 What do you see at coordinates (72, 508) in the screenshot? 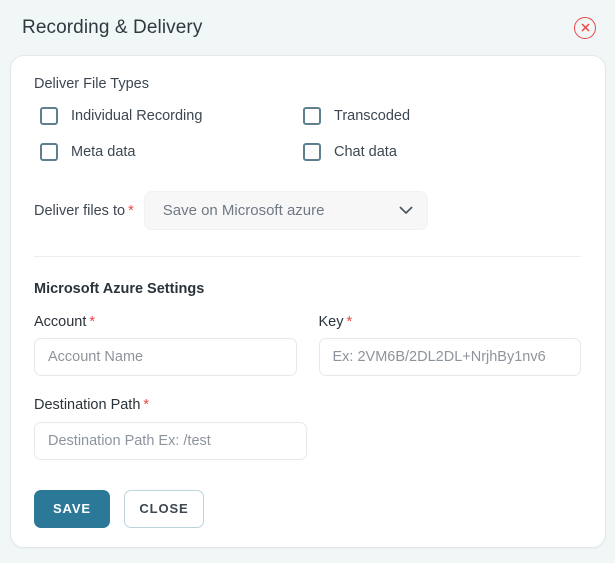
I see `save-button: SAVE` at bounding box center [72, 508].